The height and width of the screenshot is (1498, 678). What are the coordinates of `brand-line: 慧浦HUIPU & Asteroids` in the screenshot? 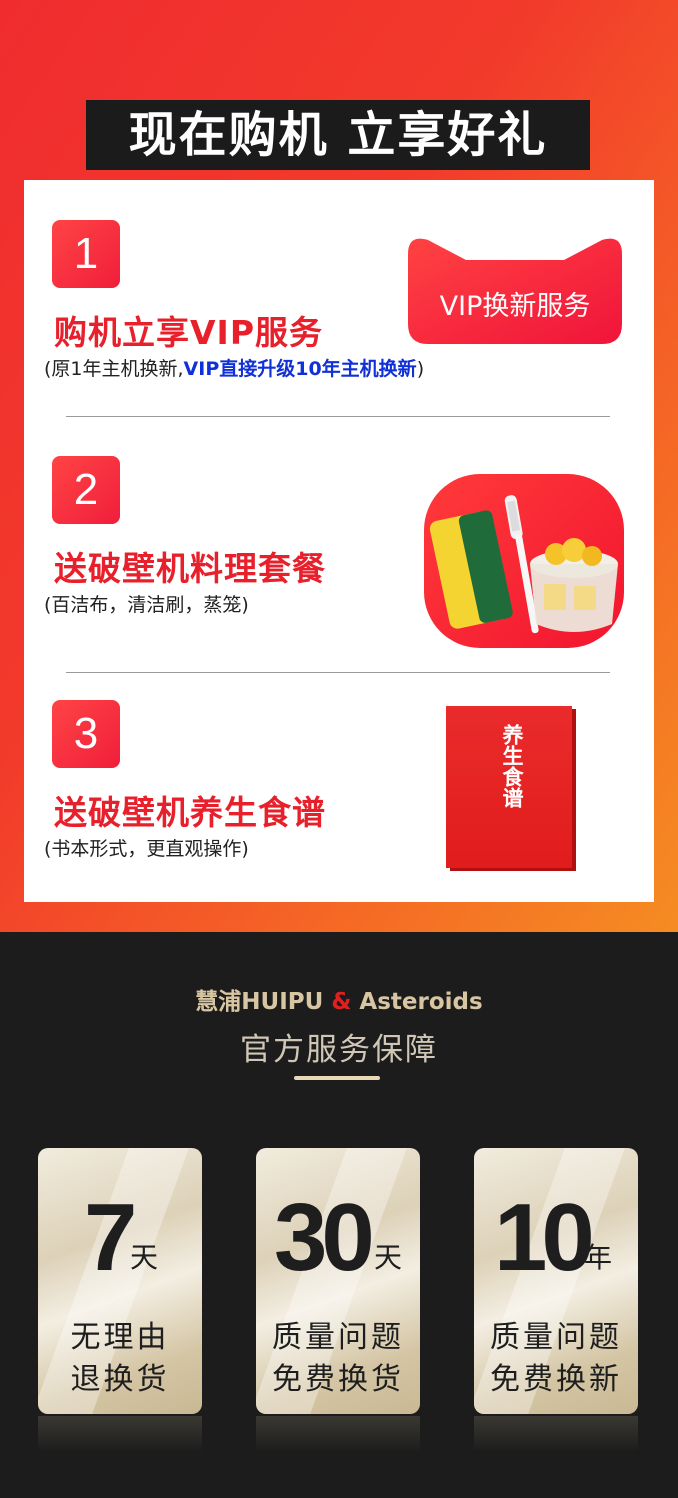 It's located at (339, 999).